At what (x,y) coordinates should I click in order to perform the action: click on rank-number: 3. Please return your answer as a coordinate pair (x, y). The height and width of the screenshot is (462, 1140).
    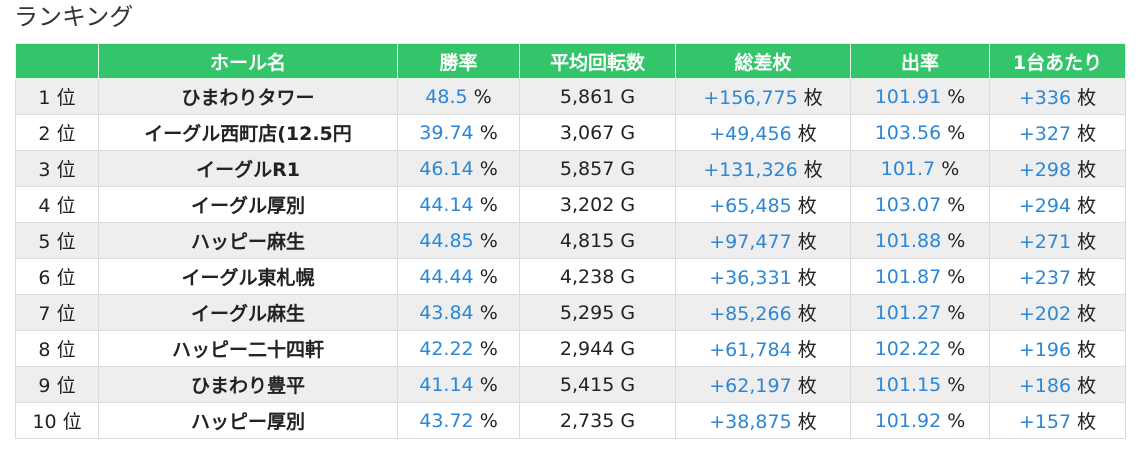
    Looking at the image, I should click on (44, 170).